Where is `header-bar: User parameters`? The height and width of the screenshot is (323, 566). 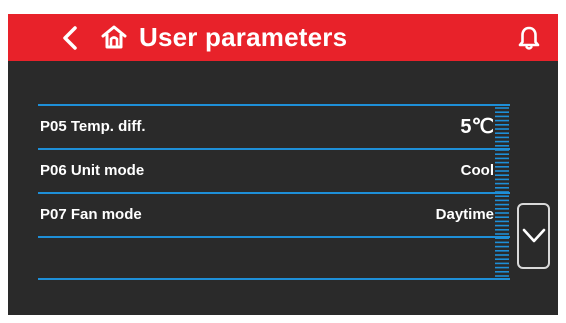
header-bar: User parameters is located at coordinates (283, 37).